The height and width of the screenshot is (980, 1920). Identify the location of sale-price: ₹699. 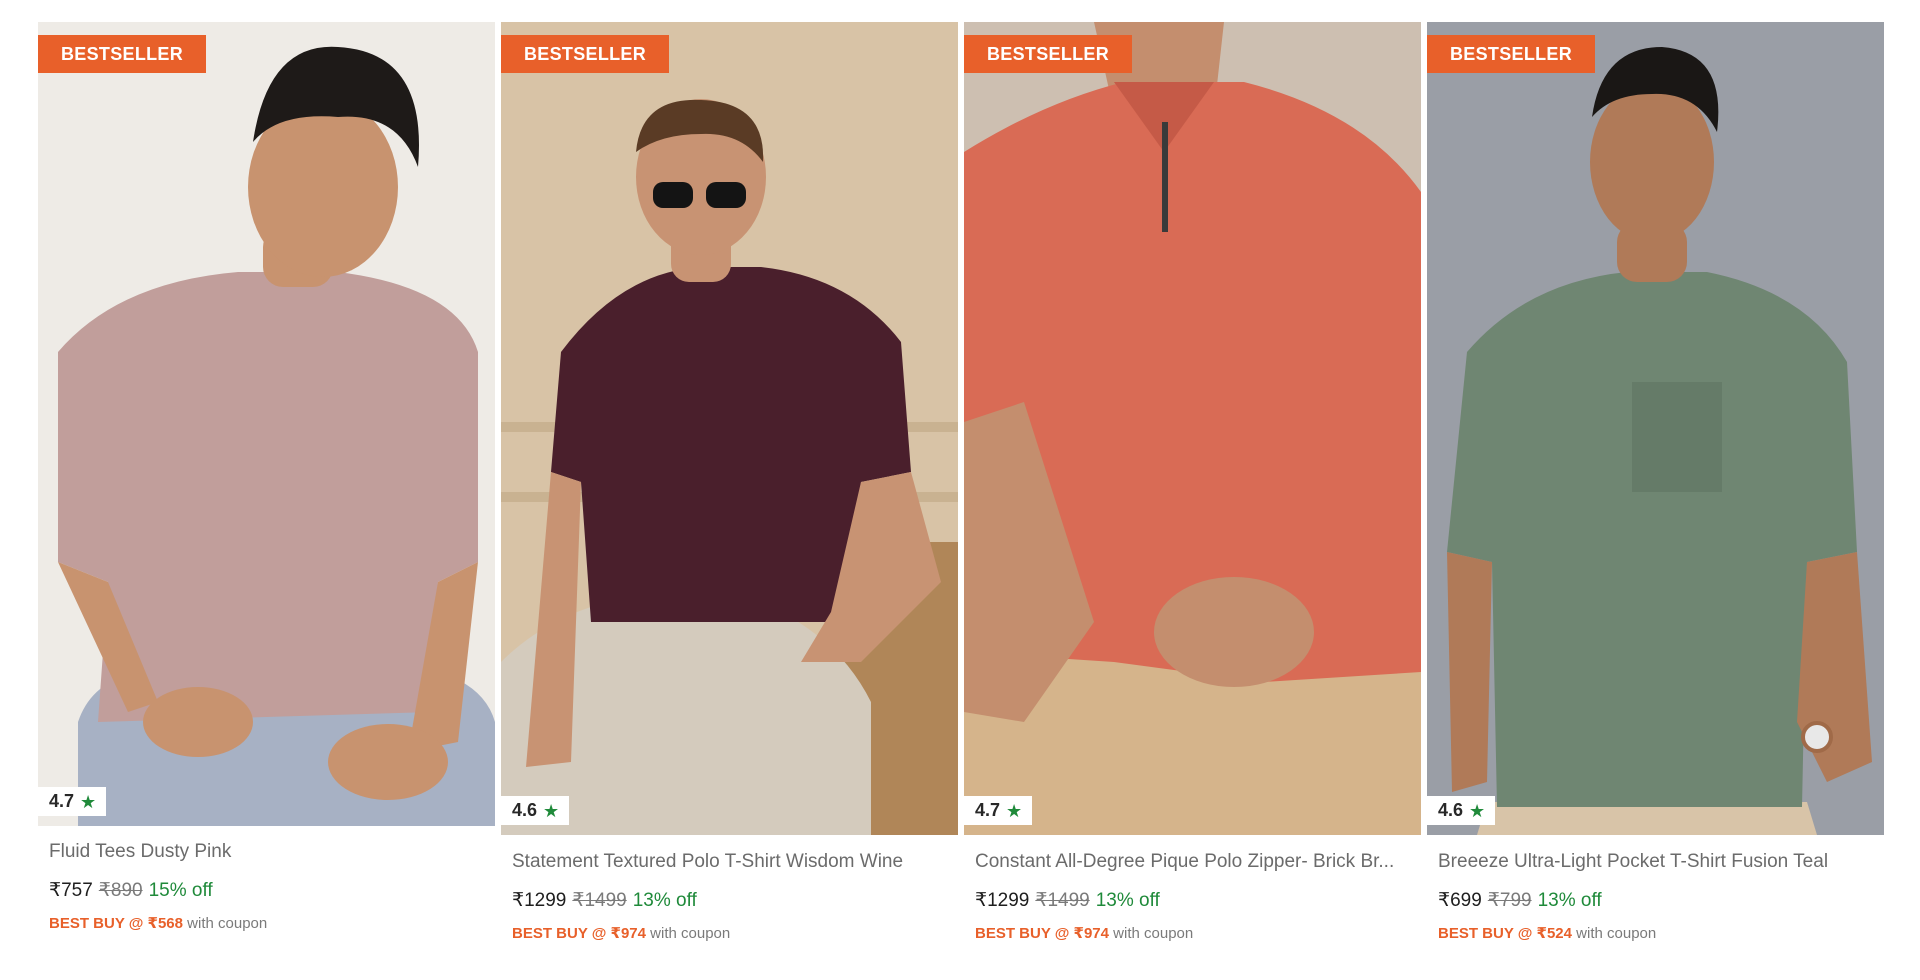
(1460, 900).